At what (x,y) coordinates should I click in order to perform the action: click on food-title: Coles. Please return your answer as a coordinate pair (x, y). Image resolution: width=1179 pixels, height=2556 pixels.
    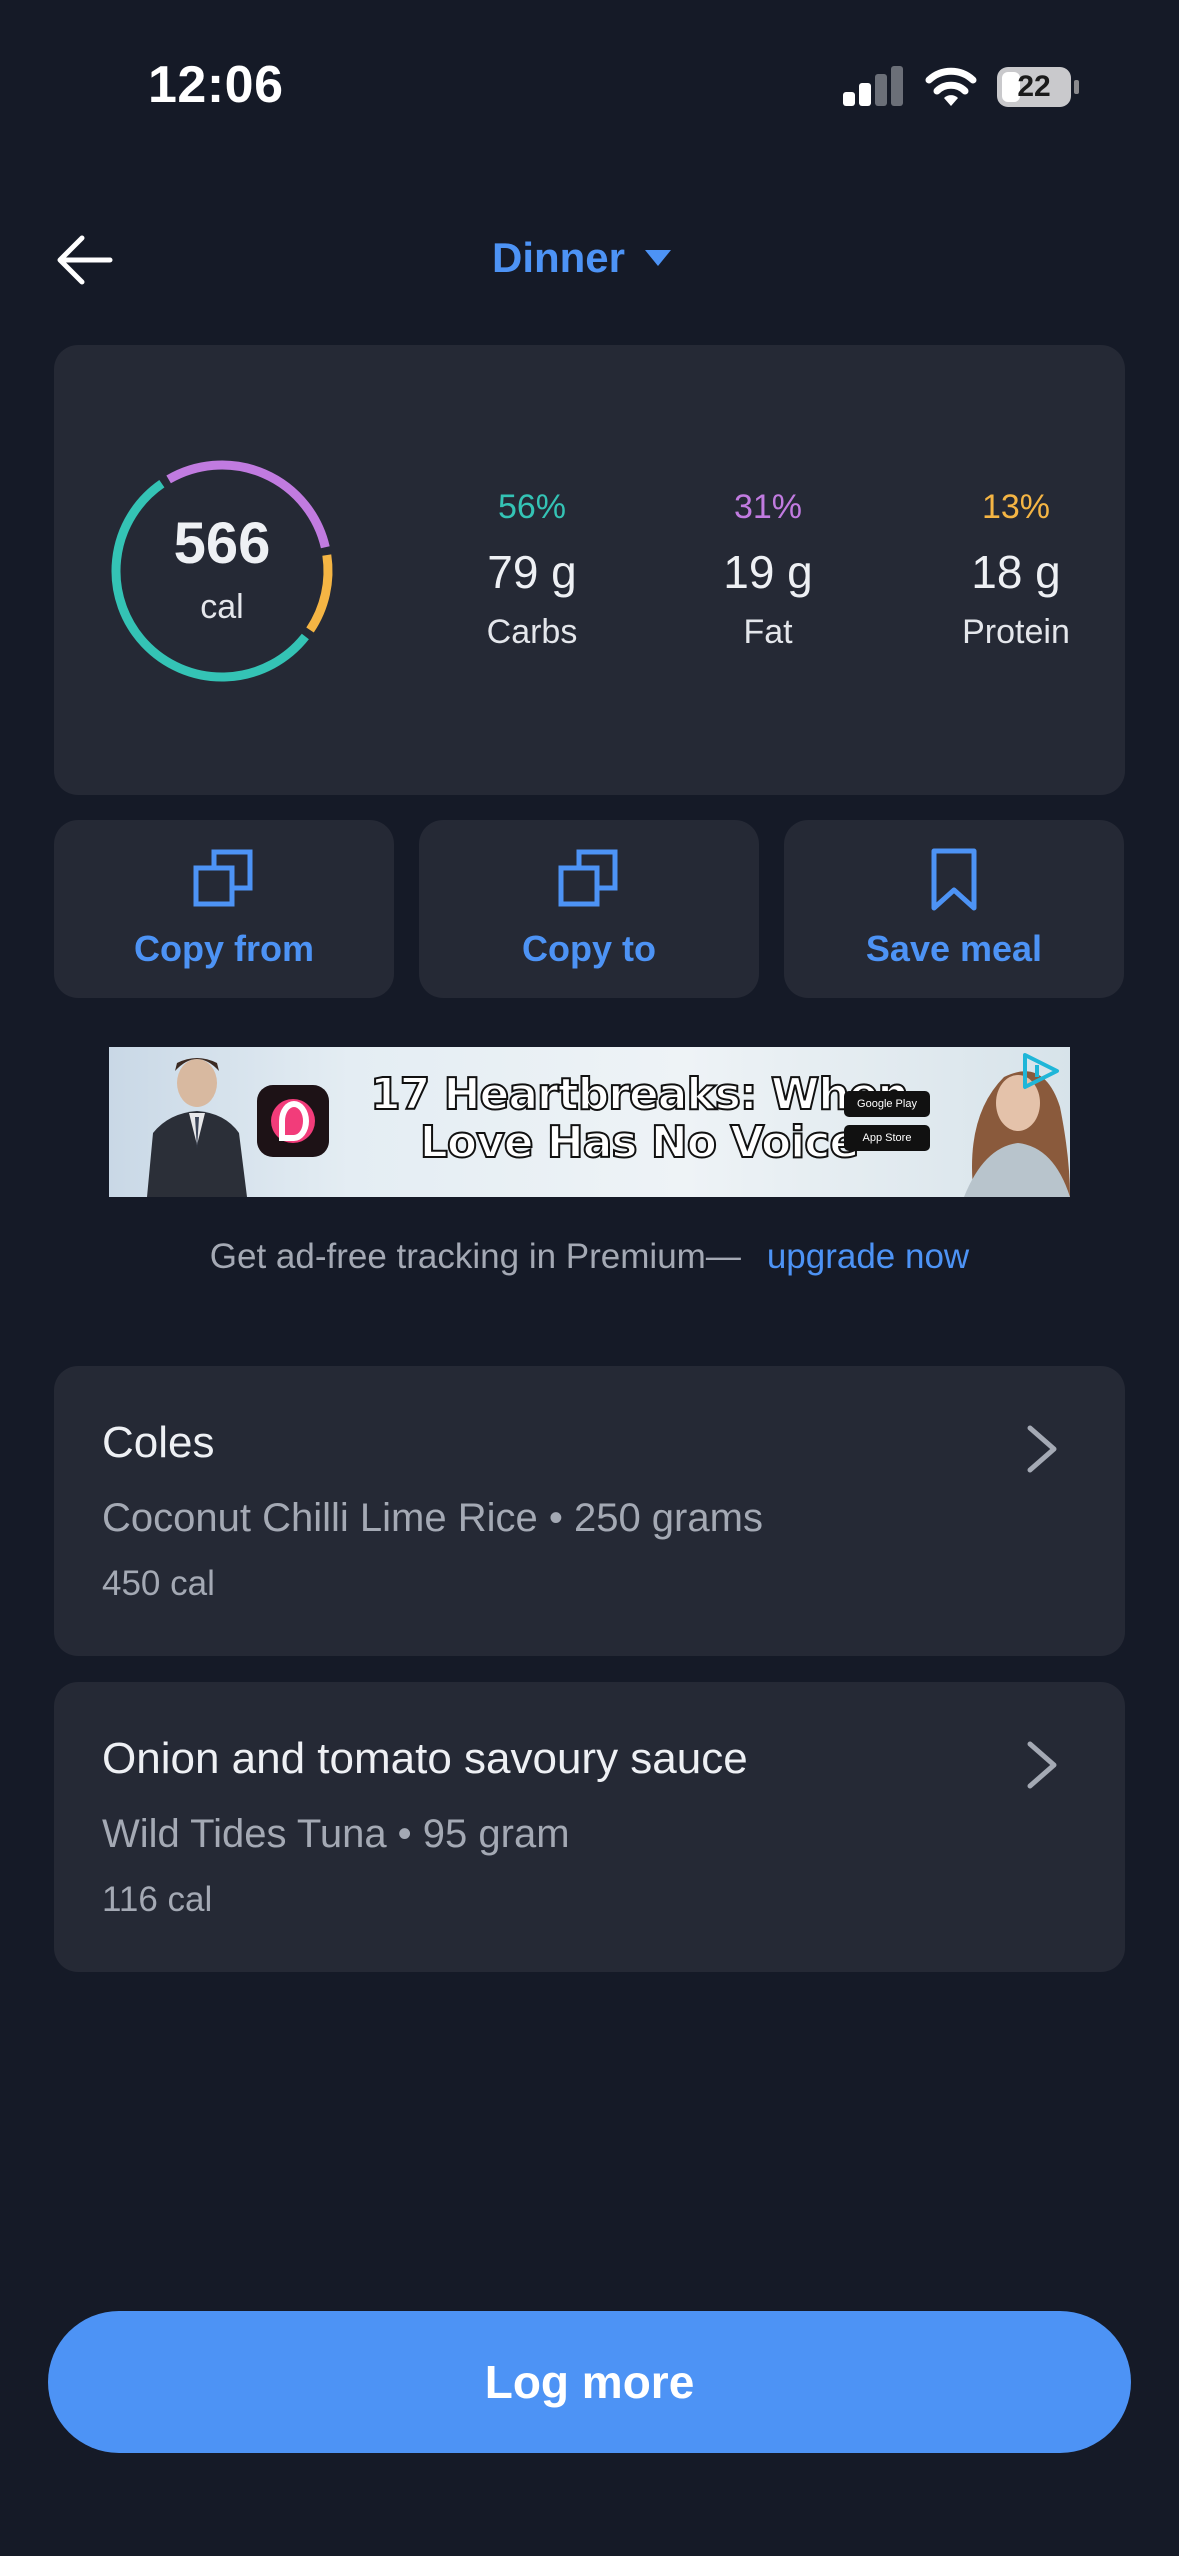
    Looking at the image, I should click on (158, 1442).